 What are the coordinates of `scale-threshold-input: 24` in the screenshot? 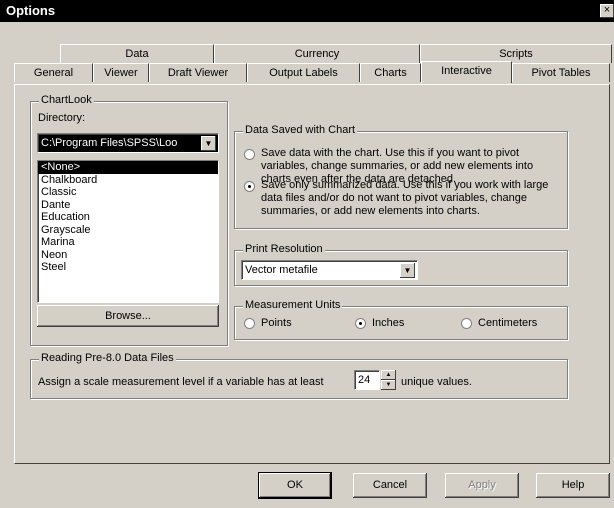 It's located at (367, 380).